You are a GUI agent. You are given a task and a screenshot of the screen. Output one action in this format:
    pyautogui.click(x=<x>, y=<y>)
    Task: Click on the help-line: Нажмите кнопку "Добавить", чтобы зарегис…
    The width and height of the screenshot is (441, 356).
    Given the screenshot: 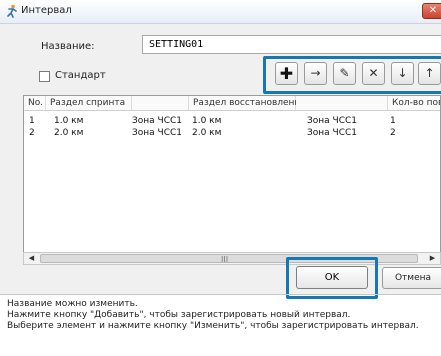 What is the action you would take?
    pyautogui.click(x=179, y=315)
    